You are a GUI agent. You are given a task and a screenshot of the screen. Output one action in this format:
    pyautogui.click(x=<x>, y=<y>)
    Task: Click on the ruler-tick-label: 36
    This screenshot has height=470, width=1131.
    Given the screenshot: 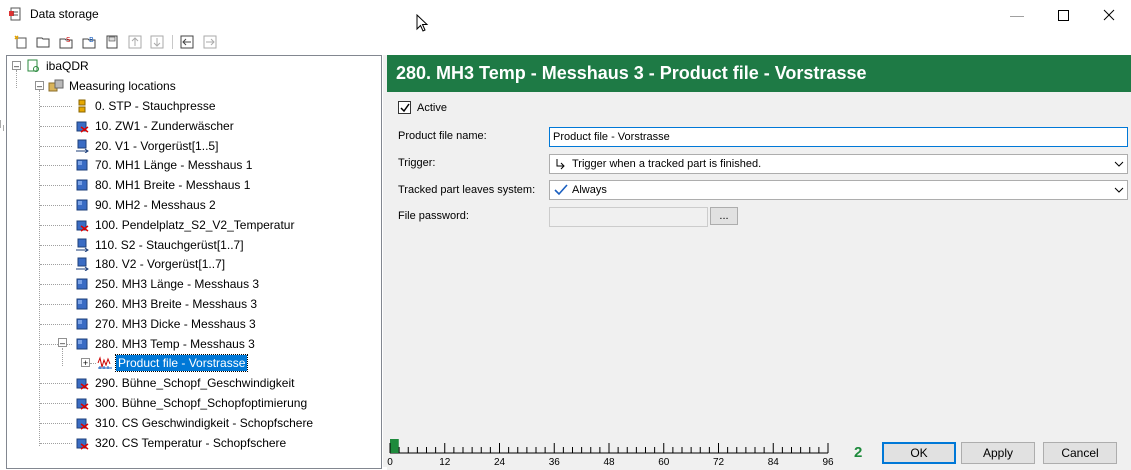 What is the action you would take?
    pyautogui.click(x=555, y=462)
    